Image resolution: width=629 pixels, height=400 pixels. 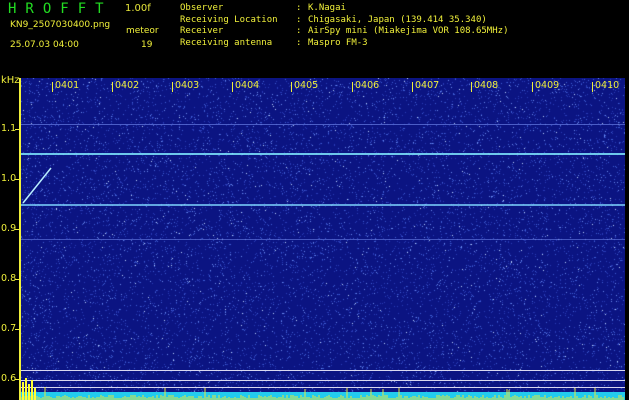 What do you see at coordinates (9, 178) in the screenshot?
I see `frequency-label: 1.0` at bounding box center [9, 178].